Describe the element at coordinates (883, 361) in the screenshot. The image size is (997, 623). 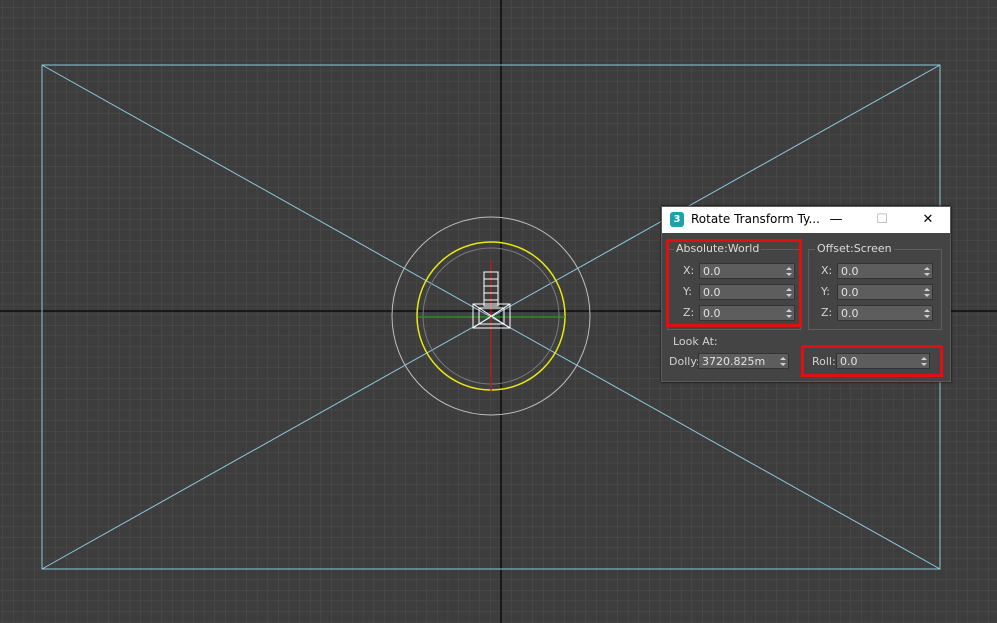
I see `roll-spinner: 0.0` at that location.